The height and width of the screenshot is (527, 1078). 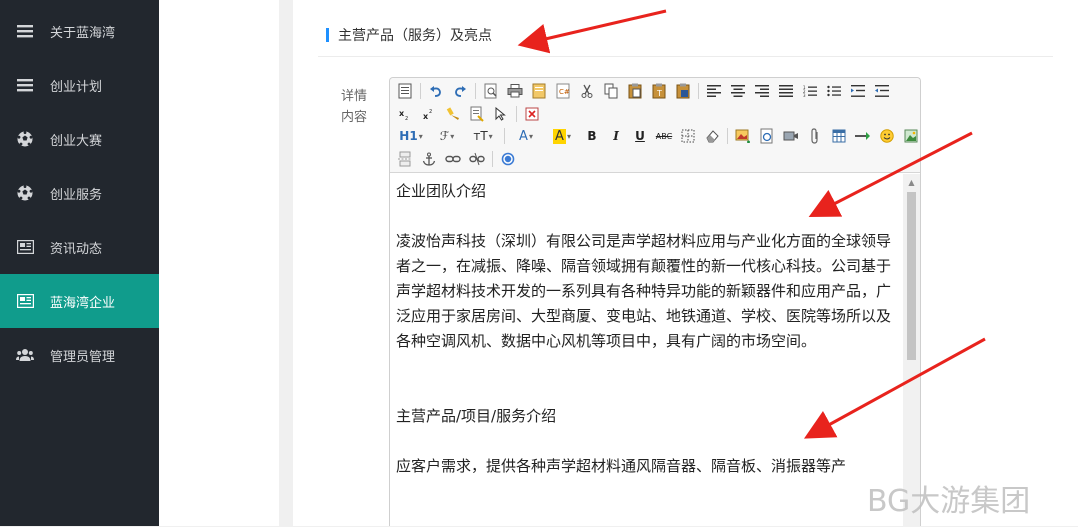 I want to click on code-icon: C#, so click(x=563, y=91).